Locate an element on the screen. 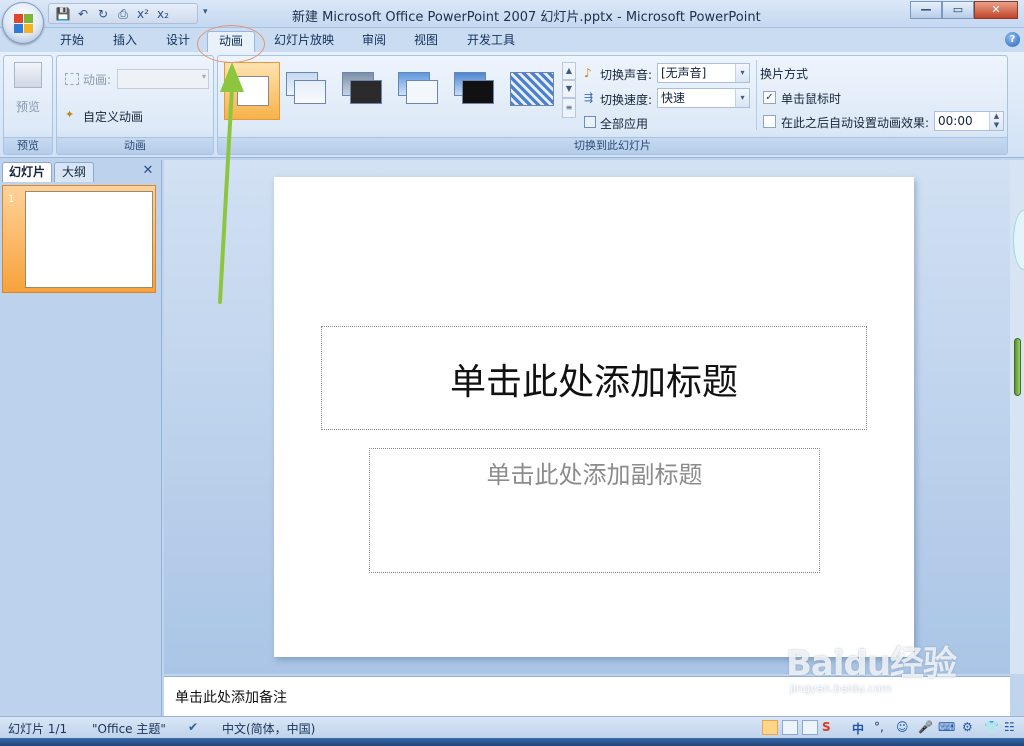 This screenshot has height=746, width=1024. auto-advance-time-input: 00:00 ▲ ▼ is located at coordinates (969, 121).